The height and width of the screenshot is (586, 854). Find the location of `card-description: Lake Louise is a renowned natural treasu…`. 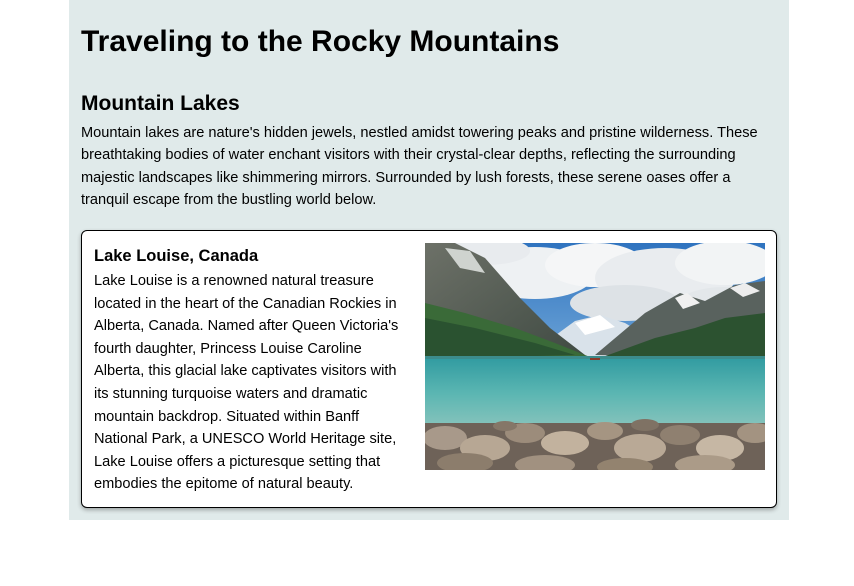

card-description: Lake Louise is a renowned natural treasu… is located at coordinates (246, 383).